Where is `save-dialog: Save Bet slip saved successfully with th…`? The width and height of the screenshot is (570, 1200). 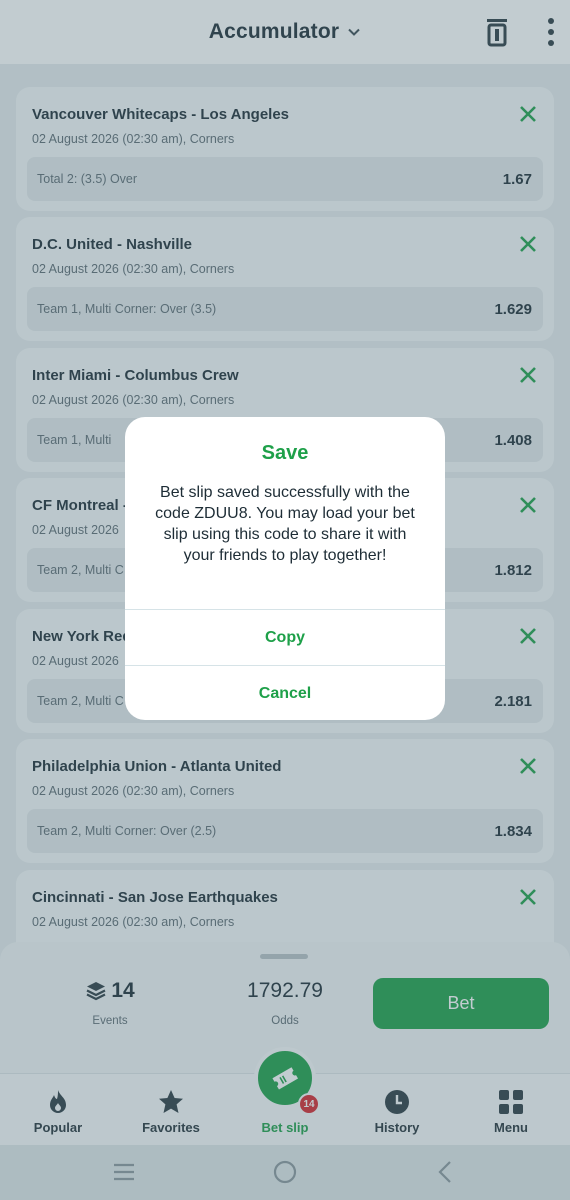 save-dialog: Save Bet slip saved successfully with th… is located at coordinates (285, 568).